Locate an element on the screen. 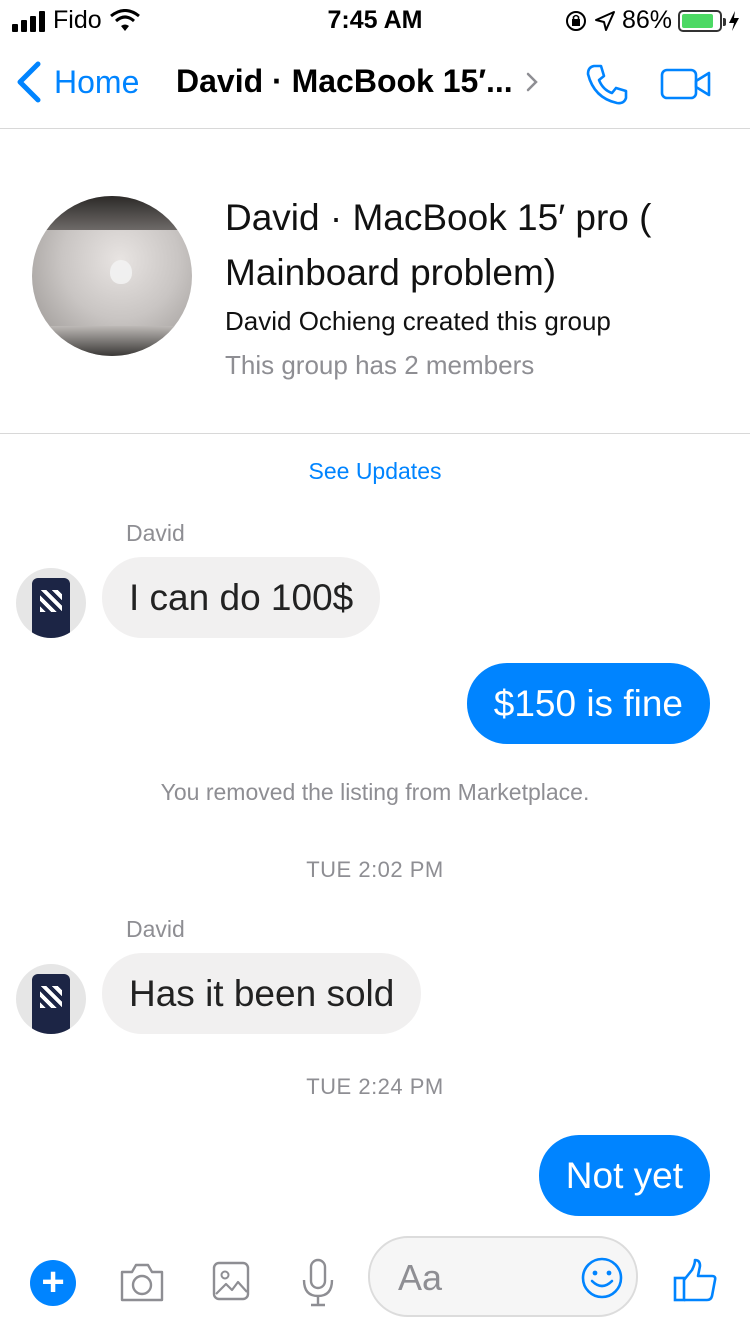  charging-bolt-icon is located at coordinates (734, 20).